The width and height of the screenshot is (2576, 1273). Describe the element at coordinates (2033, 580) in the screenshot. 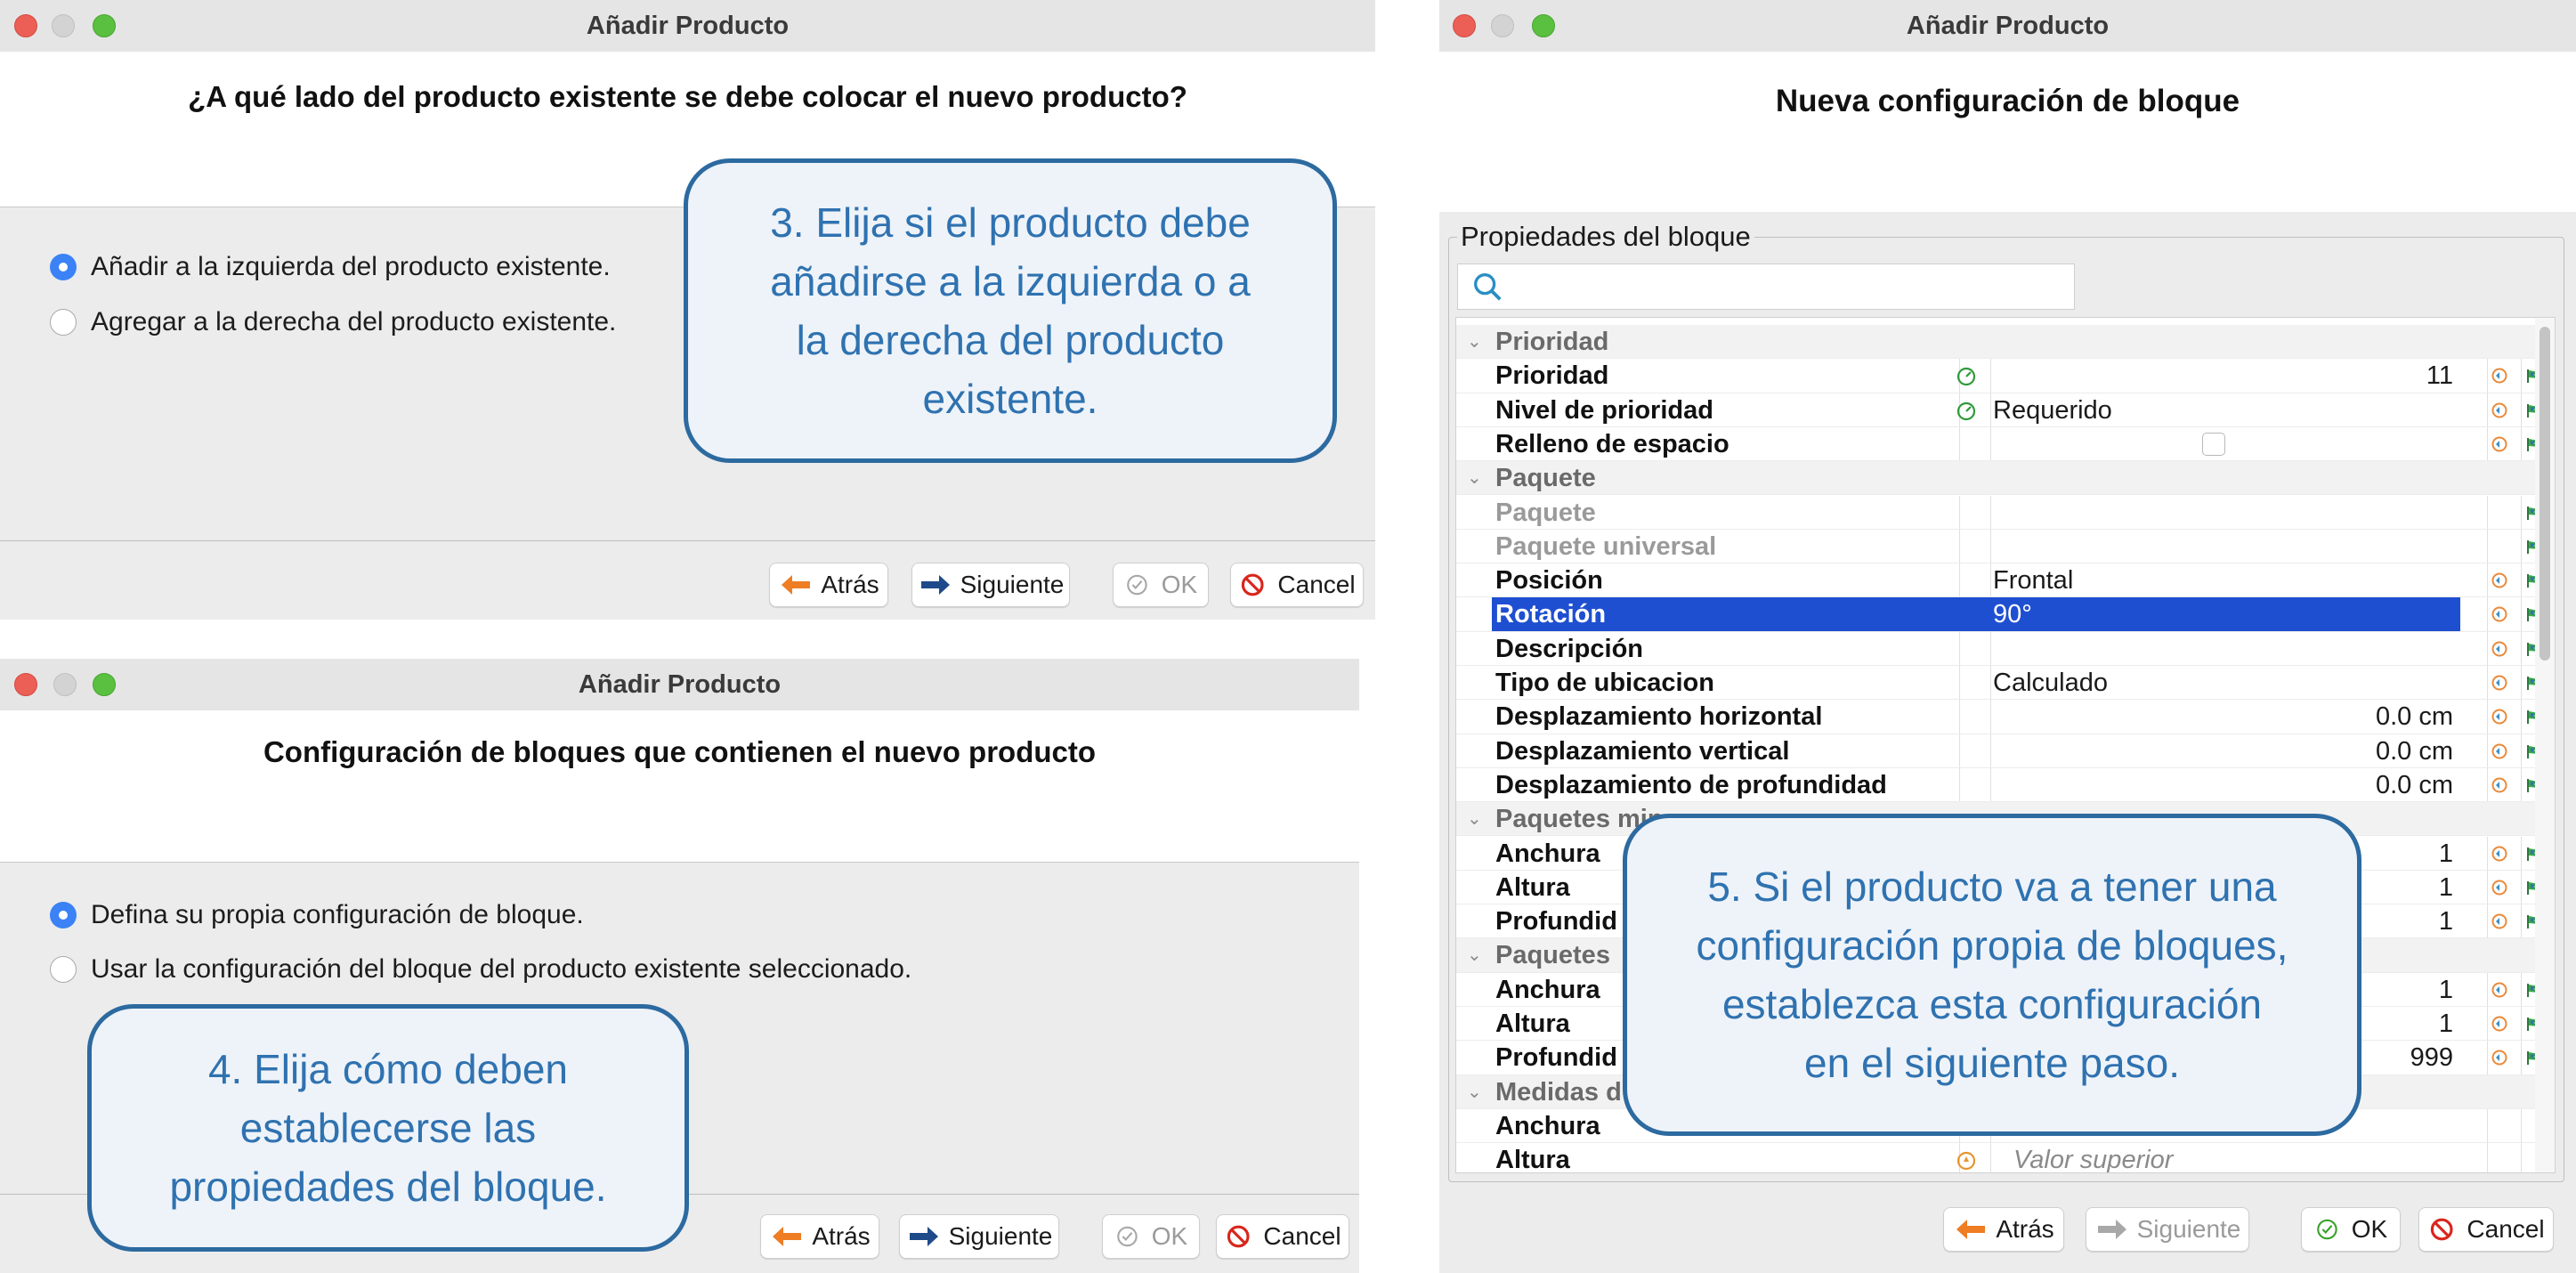

I see `property-value: Frontal` at that location.